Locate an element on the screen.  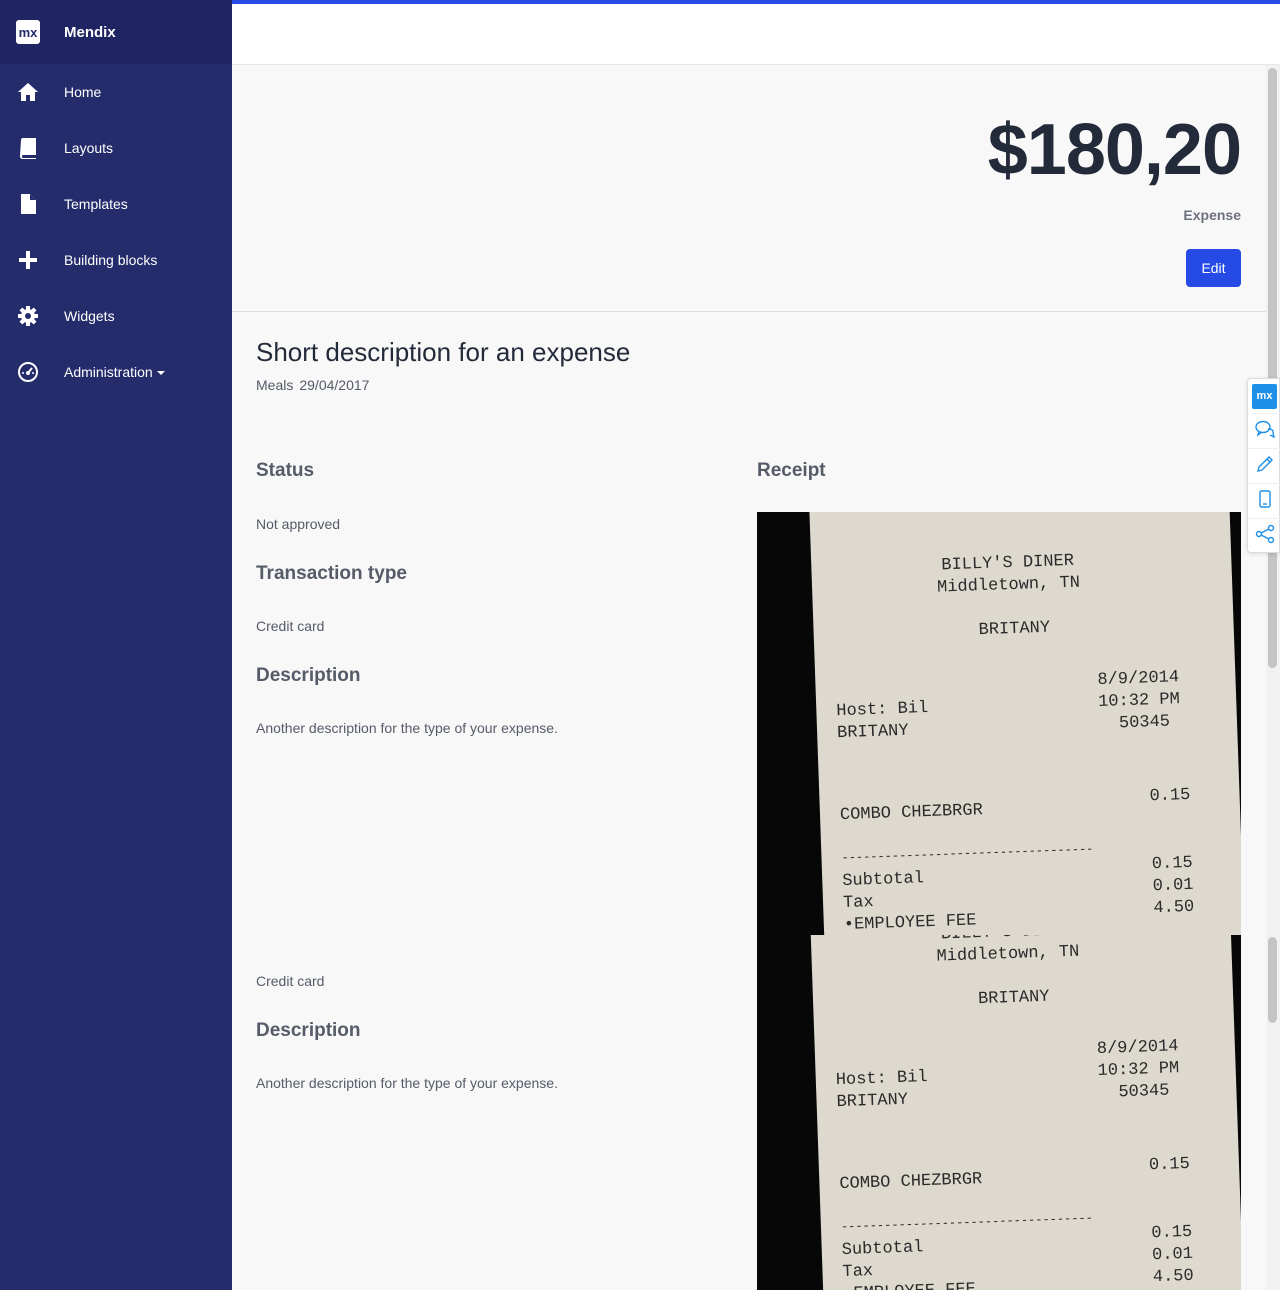
sidebar-item-widgets: Widgets is located at coordinates (116, 316).